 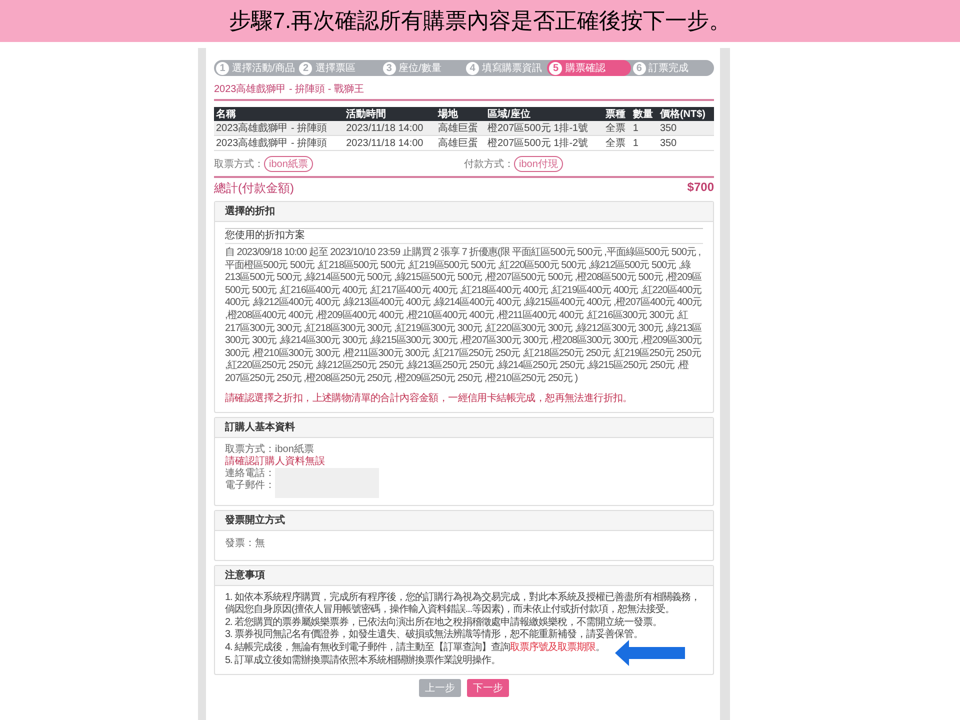 I want to click on pickup-method-text: 取票方式：ibon紙票, so click(x=270, y=450).